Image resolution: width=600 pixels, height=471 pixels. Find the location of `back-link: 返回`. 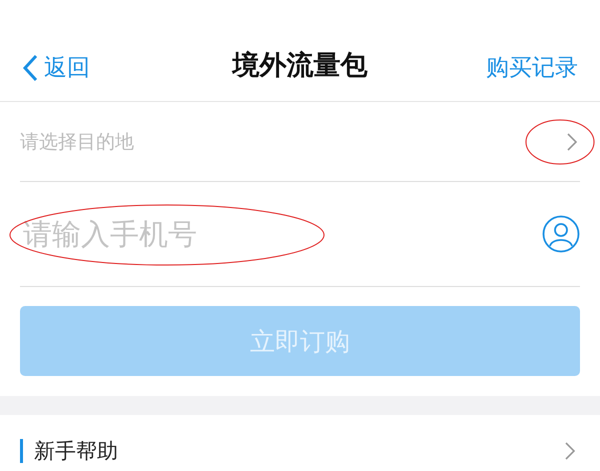

back-link: 返回 is located at coordinates (56, 67).